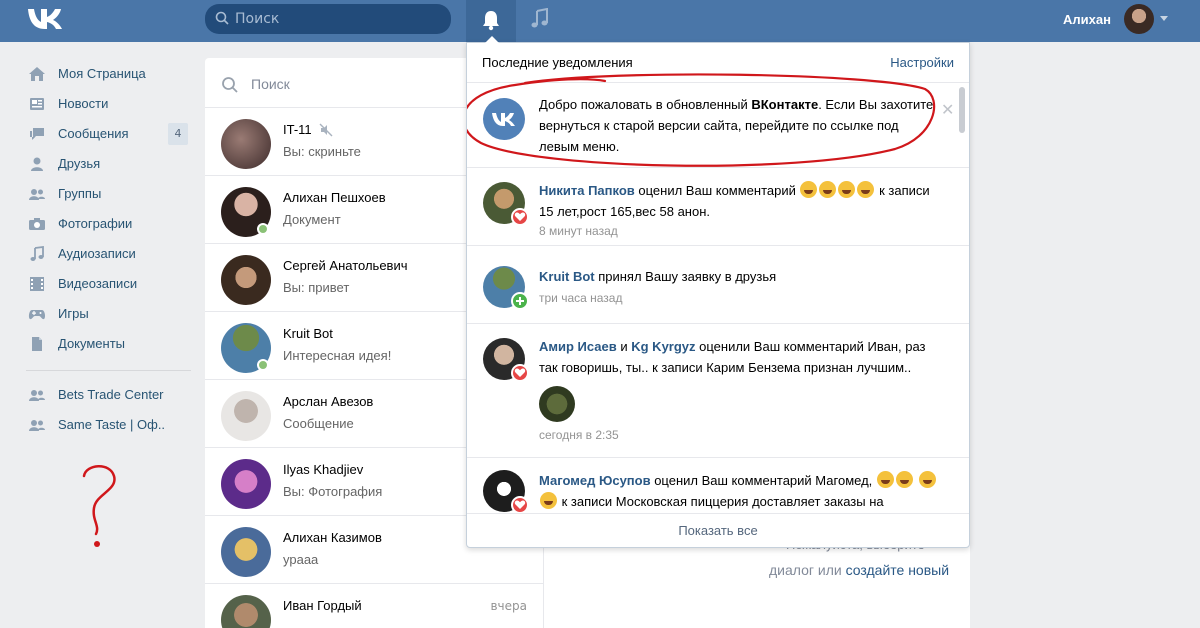 This screenshot has height=628, width=1200. Describe the element at coordinates (595, 480) in the screenshot. I see `notification-author-link: Магомед Юсупов` at that location.